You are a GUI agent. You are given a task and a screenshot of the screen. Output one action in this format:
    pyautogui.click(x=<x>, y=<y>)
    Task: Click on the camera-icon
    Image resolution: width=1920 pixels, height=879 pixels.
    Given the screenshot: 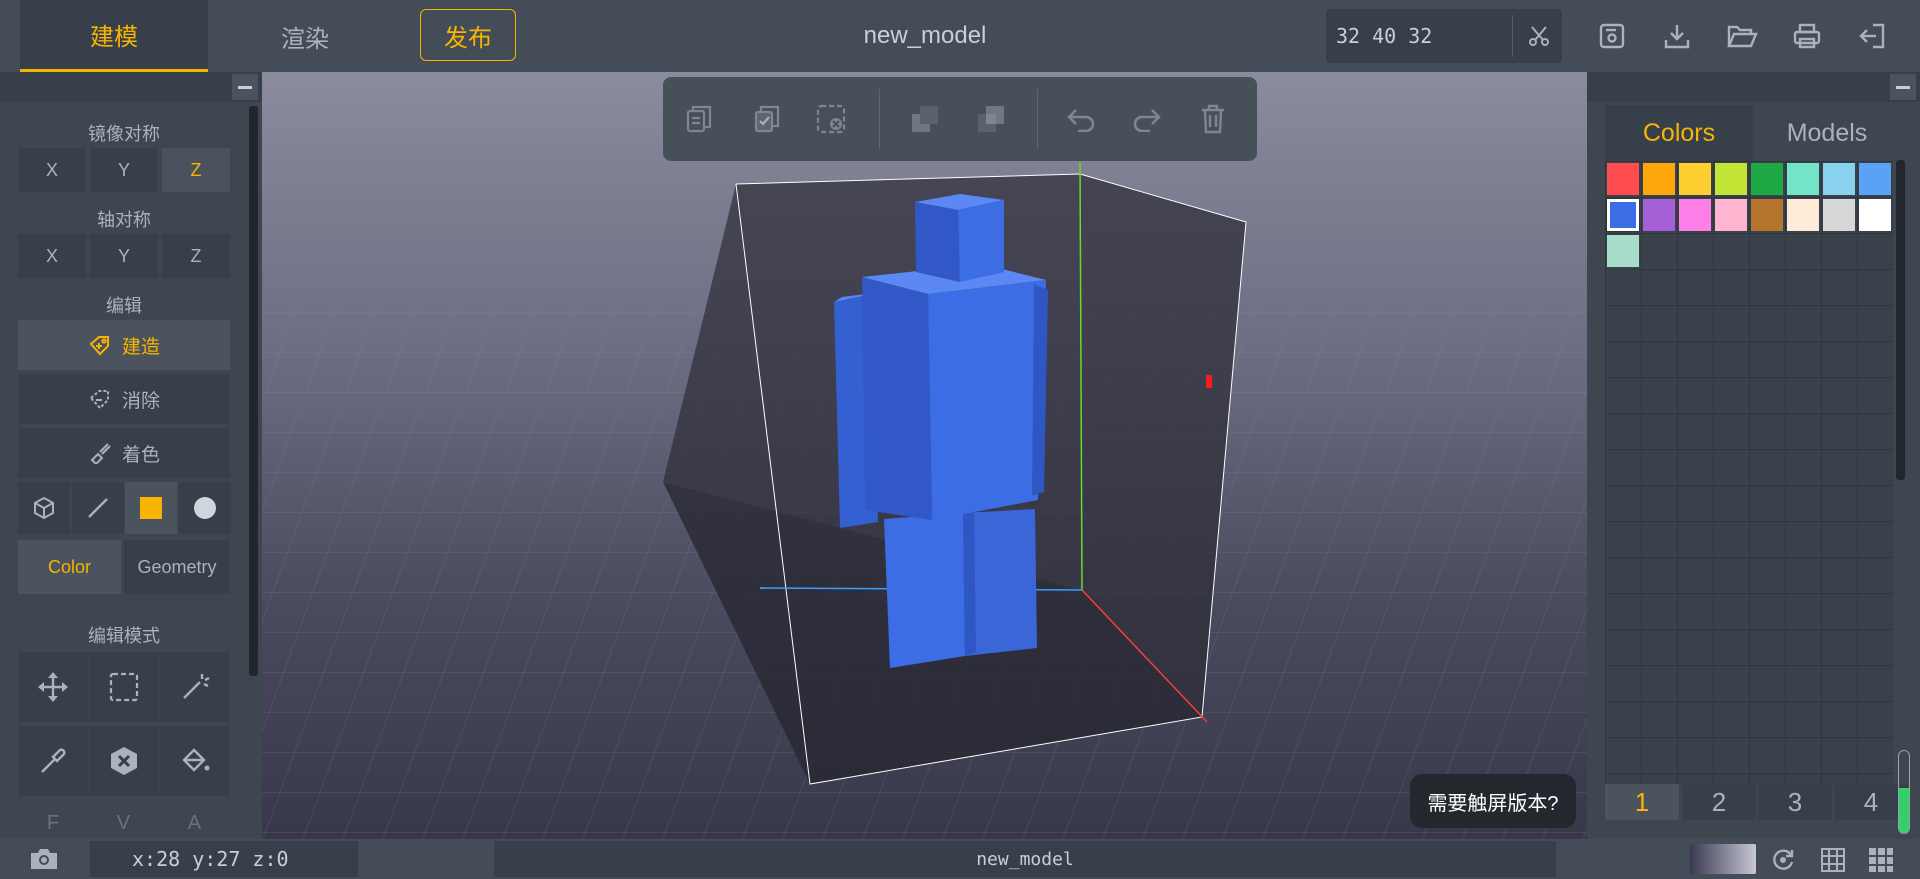 What is the action you would take?
    pyautogui.click(x=44, y=859)
    